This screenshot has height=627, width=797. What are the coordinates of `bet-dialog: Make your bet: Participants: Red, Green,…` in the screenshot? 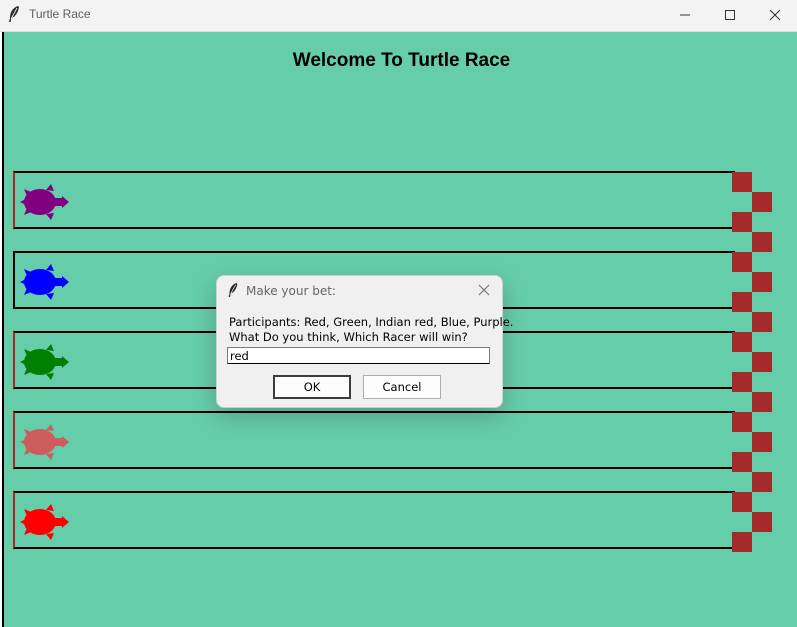 It's located at (364, 341).